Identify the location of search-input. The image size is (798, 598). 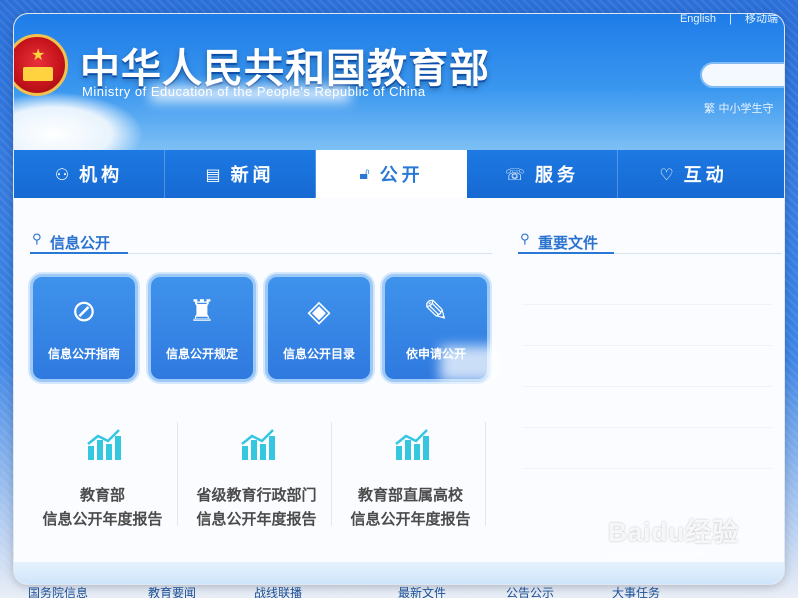
(742, 75).